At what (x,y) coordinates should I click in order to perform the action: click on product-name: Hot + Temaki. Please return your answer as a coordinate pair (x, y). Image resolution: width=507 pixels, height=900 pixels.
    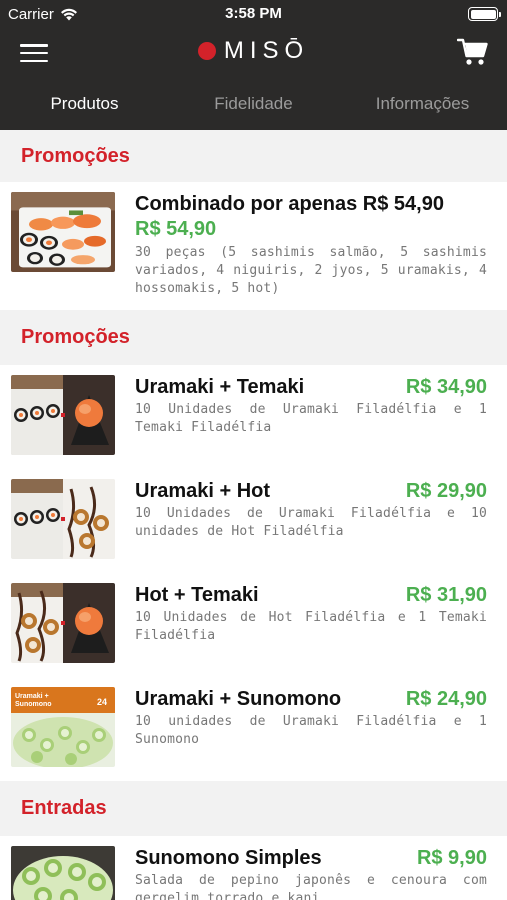
    Looking at the image, I should click on (197, 595).